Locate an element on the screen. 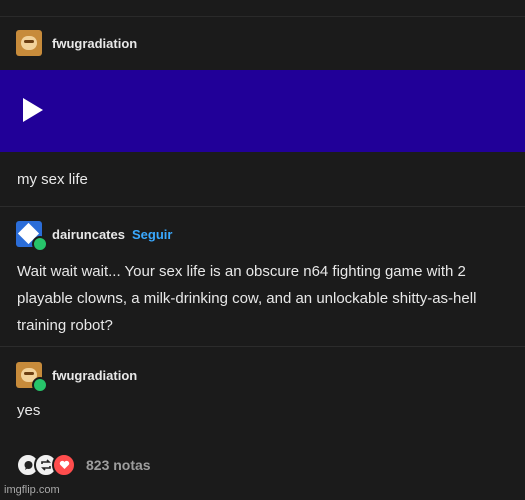  post-footer: 823 notas is located at coordinates (83, 465).